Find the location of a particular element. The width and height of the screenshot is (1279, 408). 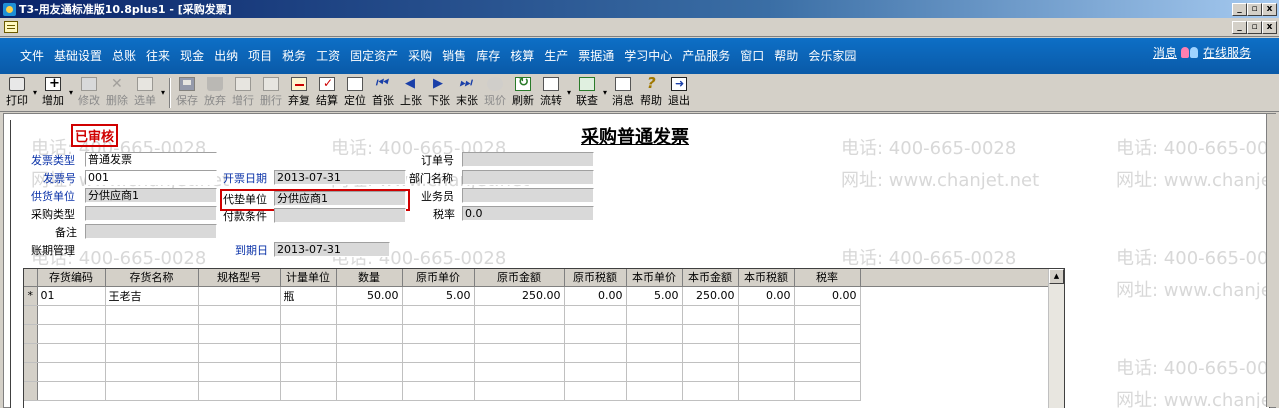

form-vertical-scrollbar is located at coordinates (1271, 260).